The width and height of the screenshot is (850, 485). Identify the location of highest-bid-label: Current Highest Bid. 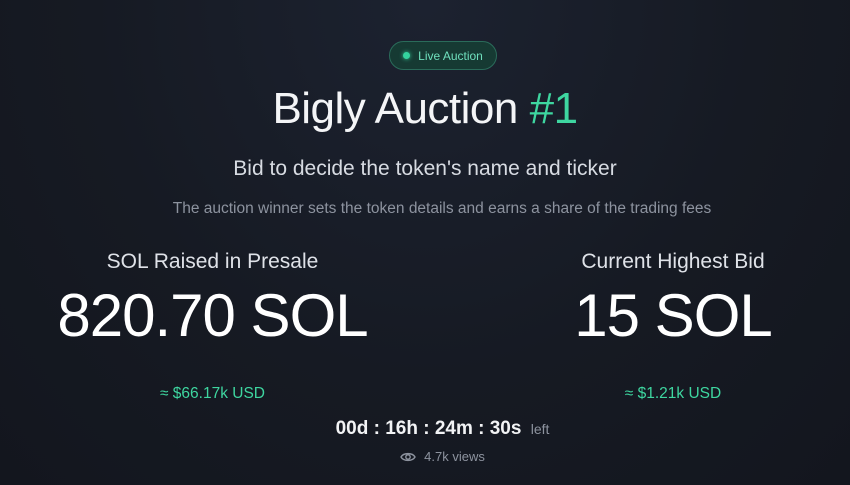
(673, 261).